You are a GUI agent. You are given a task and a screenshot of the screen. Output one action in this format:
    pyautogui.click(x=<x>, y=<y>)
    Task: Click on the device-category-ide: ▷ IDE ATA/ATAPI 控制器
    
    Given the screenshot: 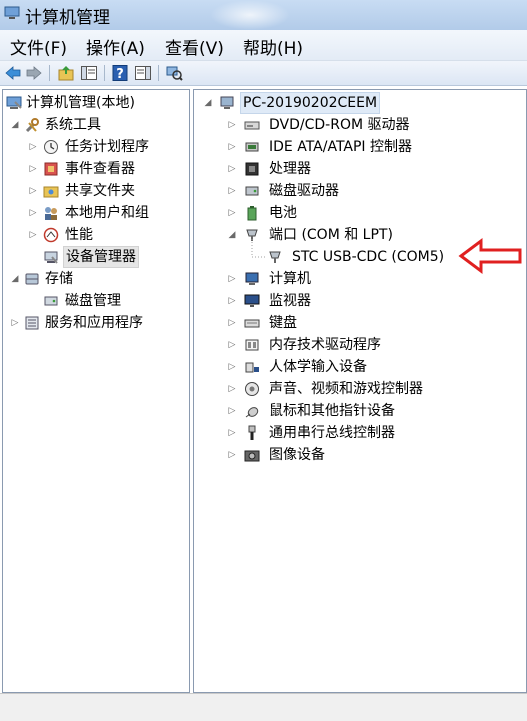 What is the action you would take?
    pyautogui.click(x=359, y=147)
    